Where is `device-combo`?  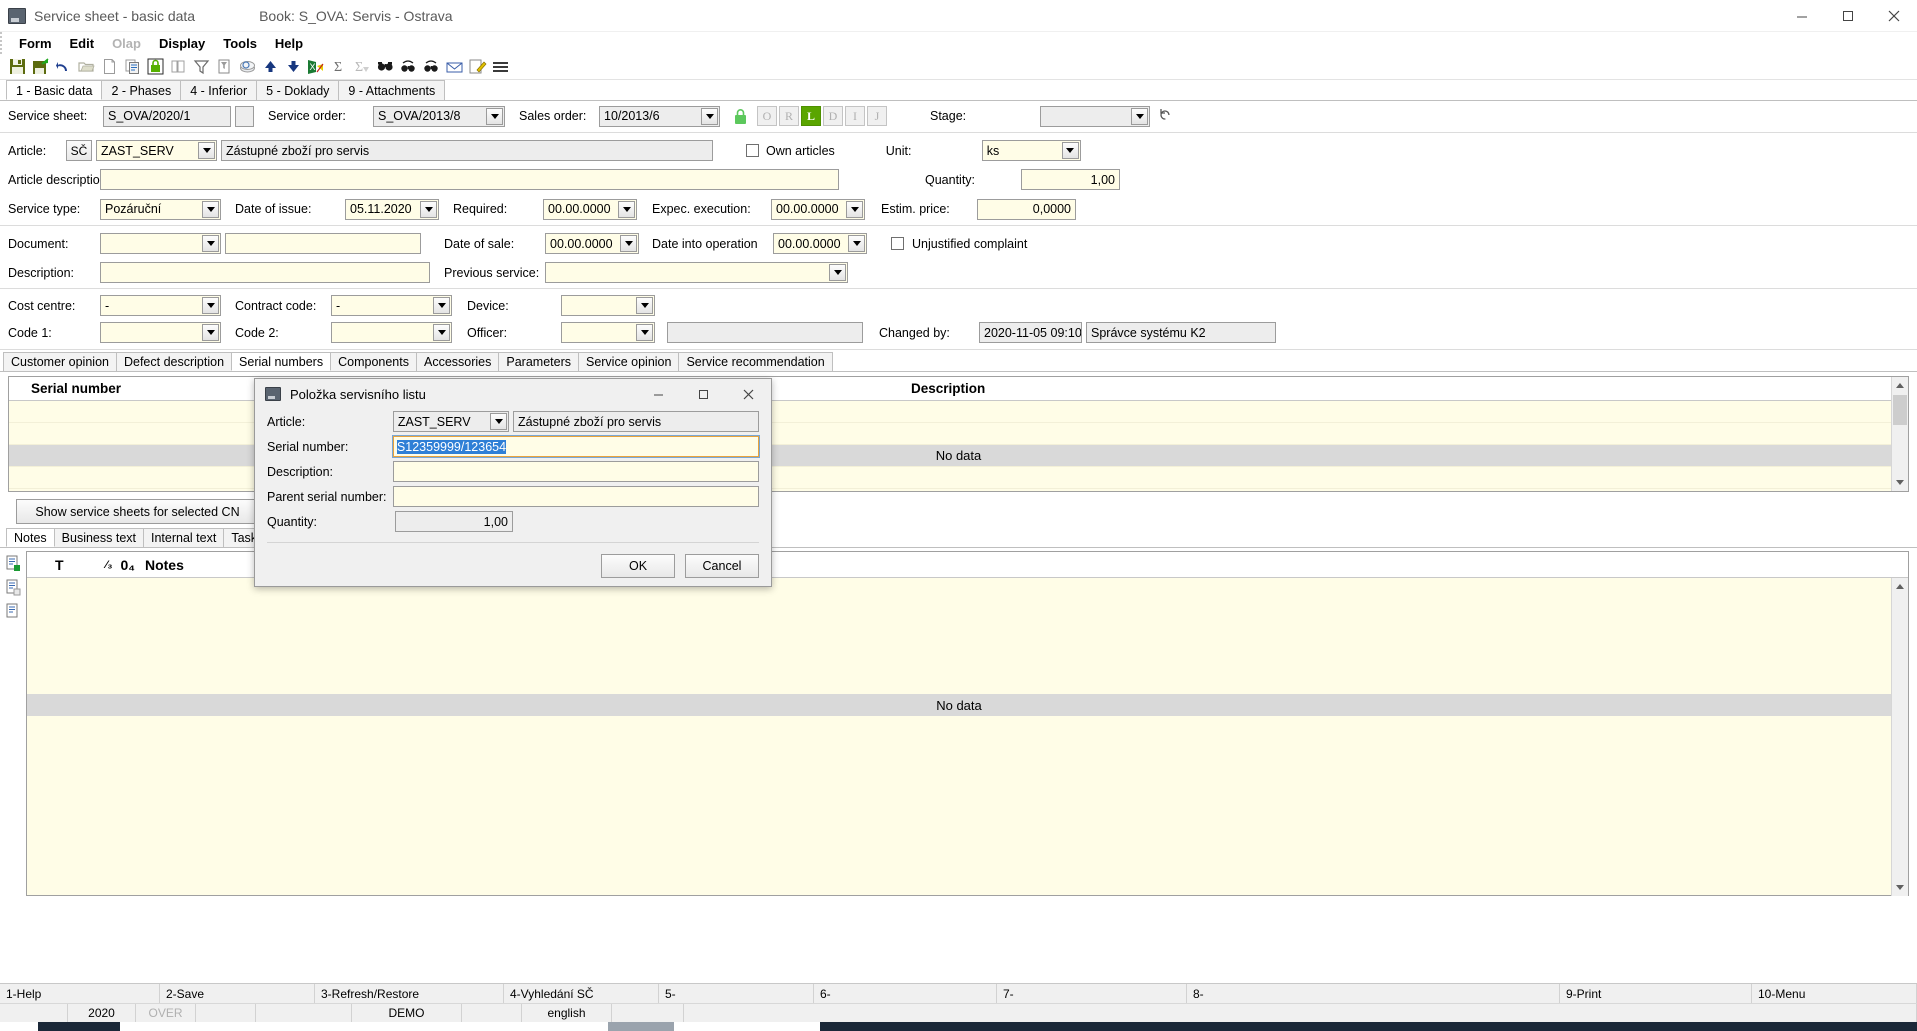
device-combo is located at coordinates (608, 305).